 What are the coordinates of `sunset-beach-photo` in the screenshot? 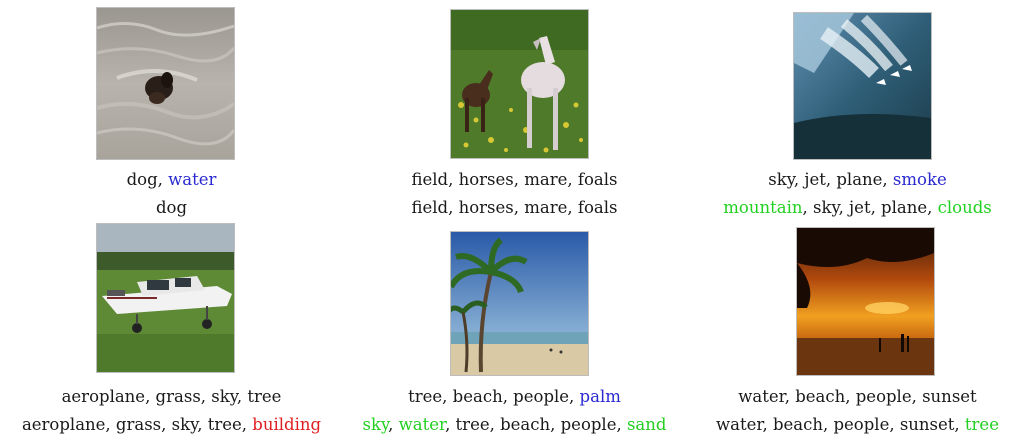 It's located at (865, 301).